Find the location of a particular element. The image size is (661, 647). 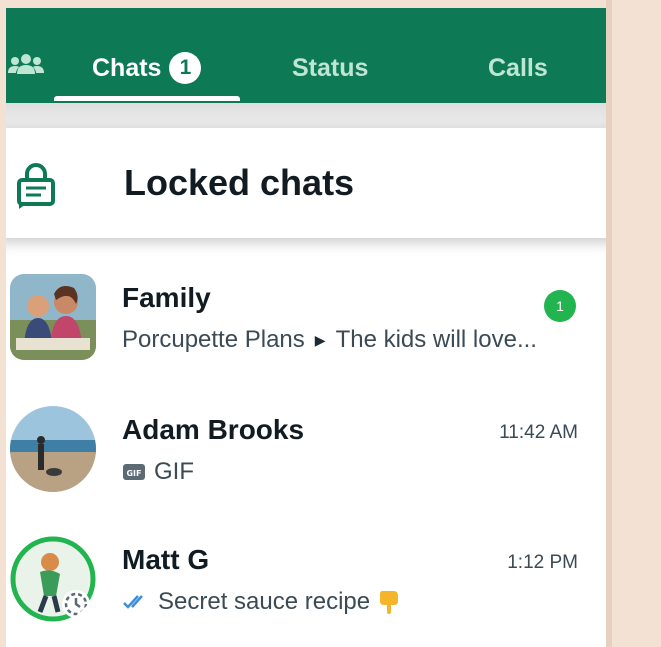

communities-tab is located at coordinates (26, 67).